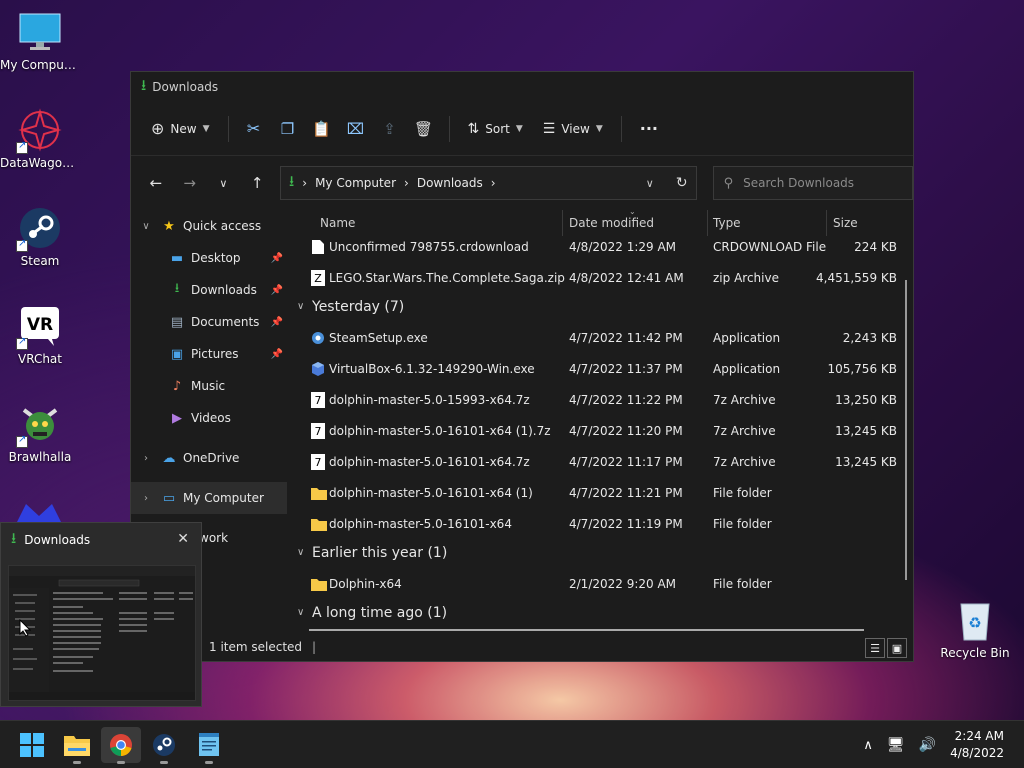 The width and height of the screenshot is (1024, 768). Describe the element at coordinates (40, 261) in the screenshot. I see `desktop-icon-label: Steam` at that location.